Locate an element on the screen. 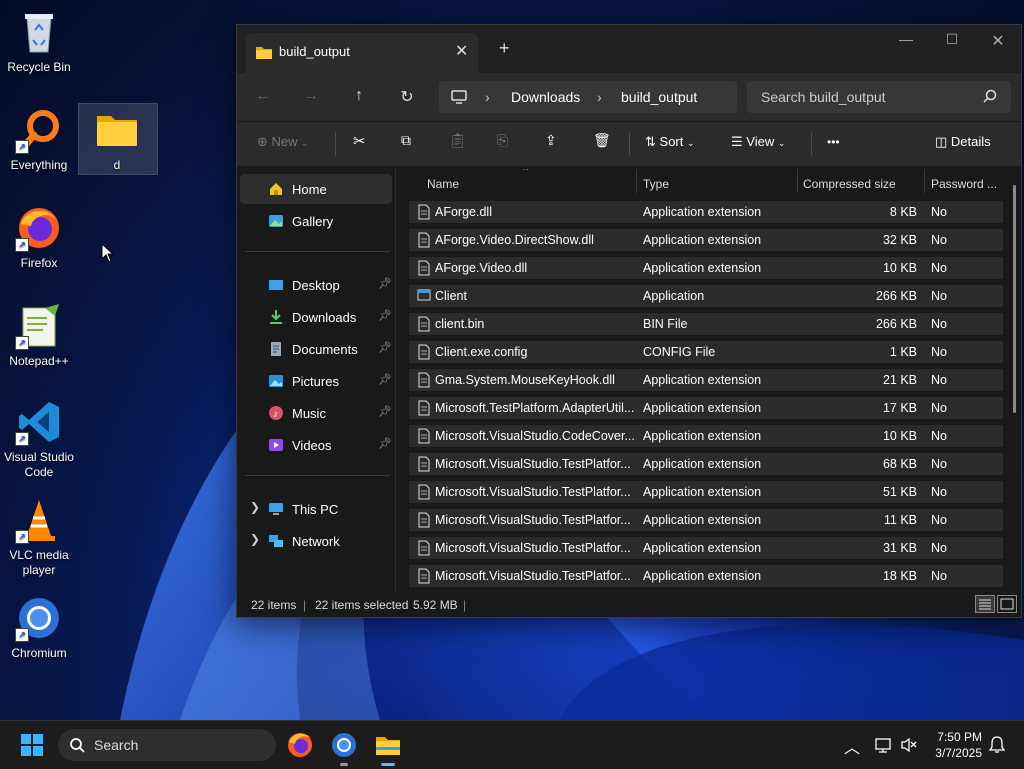 This screenshot has height=769, width=1024. folder-icon is located at coordinates (117, 130).